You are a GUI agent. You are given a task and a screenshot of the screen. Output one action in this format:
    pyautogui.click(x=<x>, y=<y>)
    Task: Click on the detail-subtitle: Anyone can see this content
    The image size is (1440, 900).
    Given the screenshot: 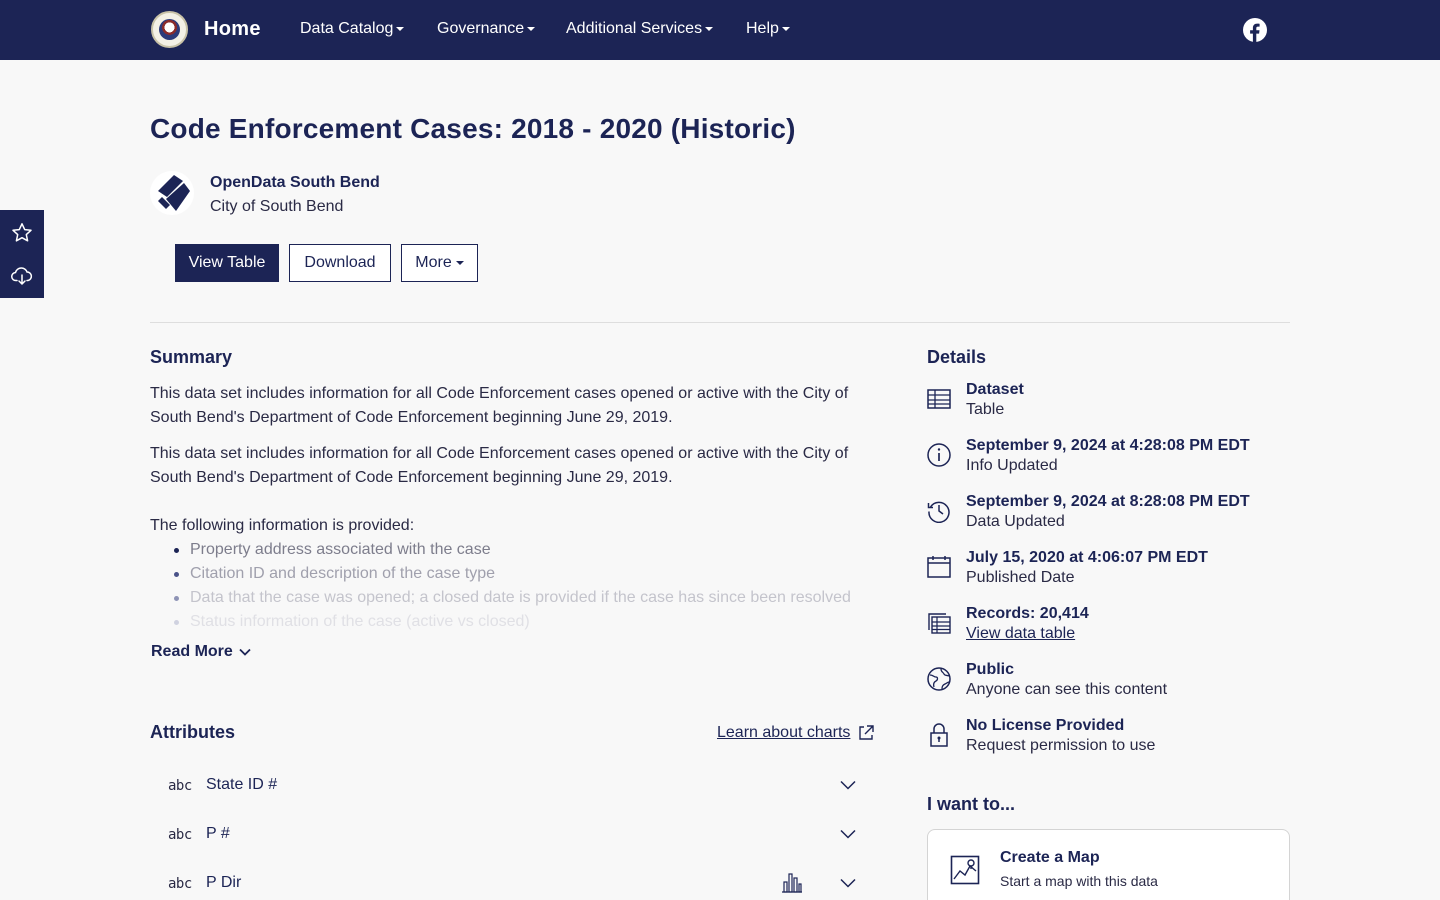 What is the action you would take?
    pyautogui.click(x=1067, y=689)
    